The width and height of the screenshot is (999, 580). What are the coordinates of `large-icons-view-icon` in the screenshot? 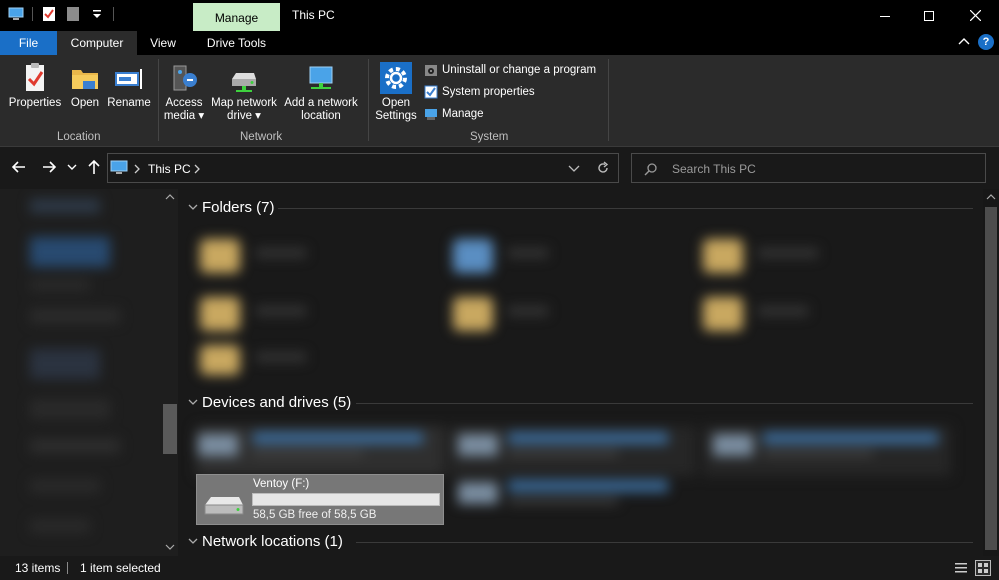 It's located at (983, 568).